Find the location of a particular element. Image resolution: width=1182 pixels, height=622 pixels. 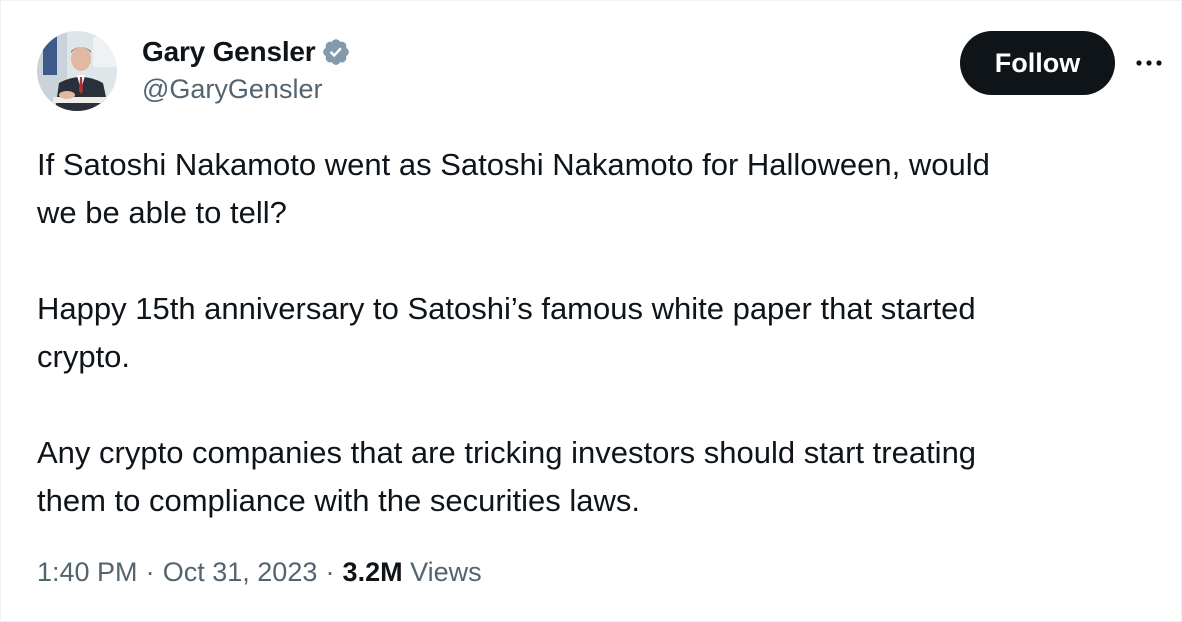

avatar-image is located at coordinates (77, 71).